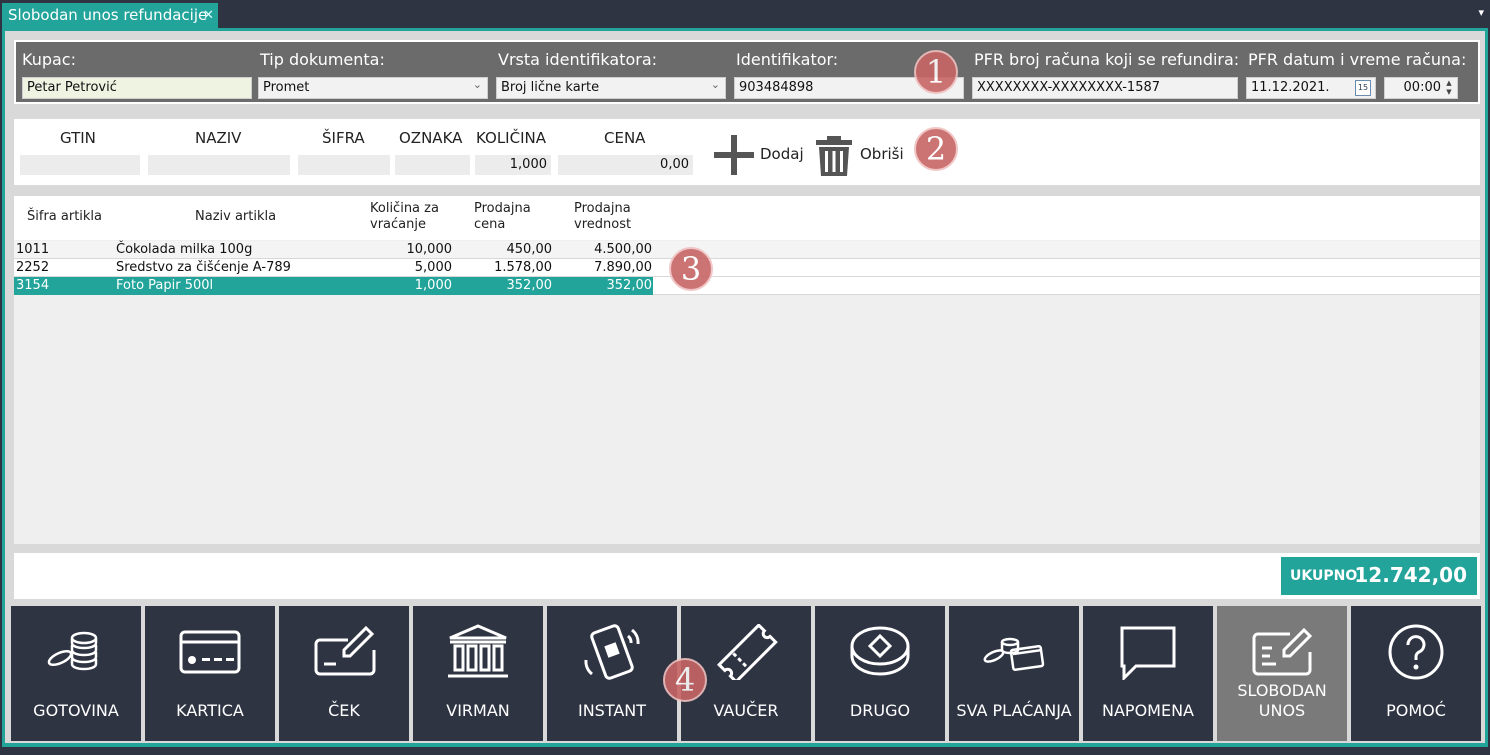 Image resolution: width=1490 pixels, height=755 pixels. I want to click on pfr-datum-value: 11.12.2021., so click(1290, 87).